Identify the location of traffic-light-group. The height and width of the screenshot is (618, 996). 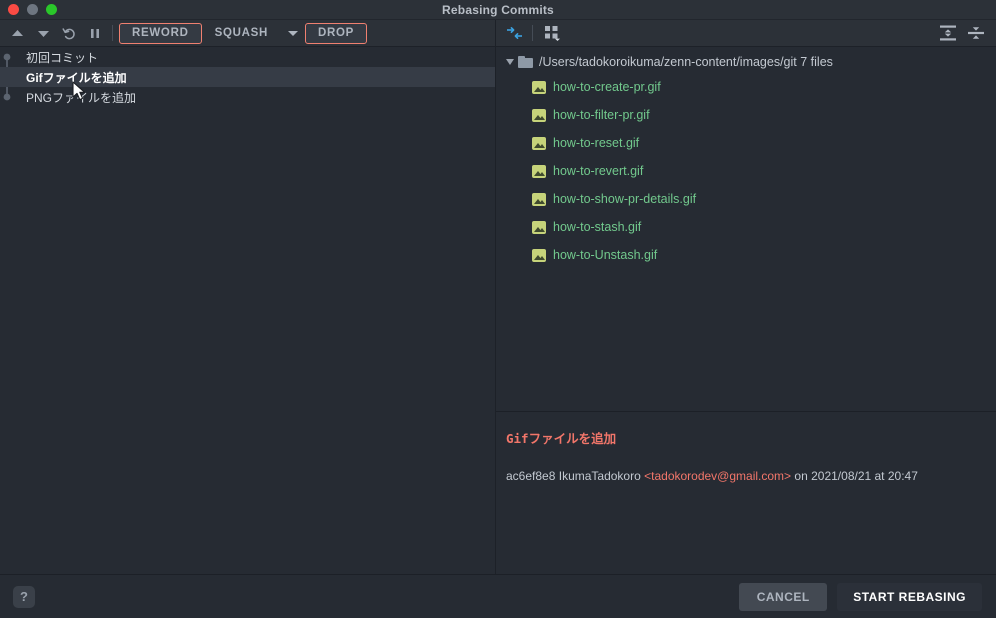
(28, 9).